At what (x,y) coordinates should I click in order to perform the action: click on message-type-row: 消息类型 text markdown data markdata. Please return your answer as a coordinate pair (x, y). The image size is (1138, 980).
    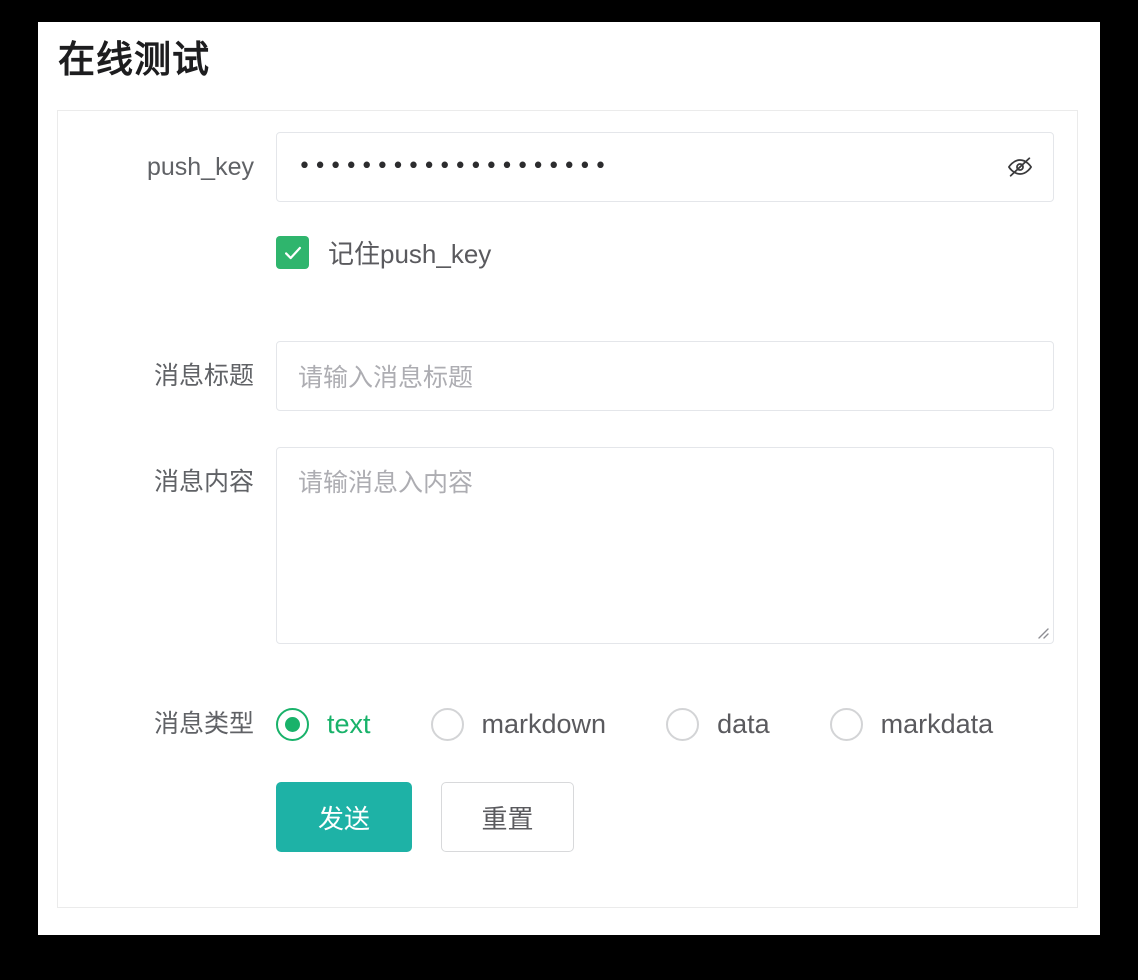
    Looking at the image, I should click on (525, 724).